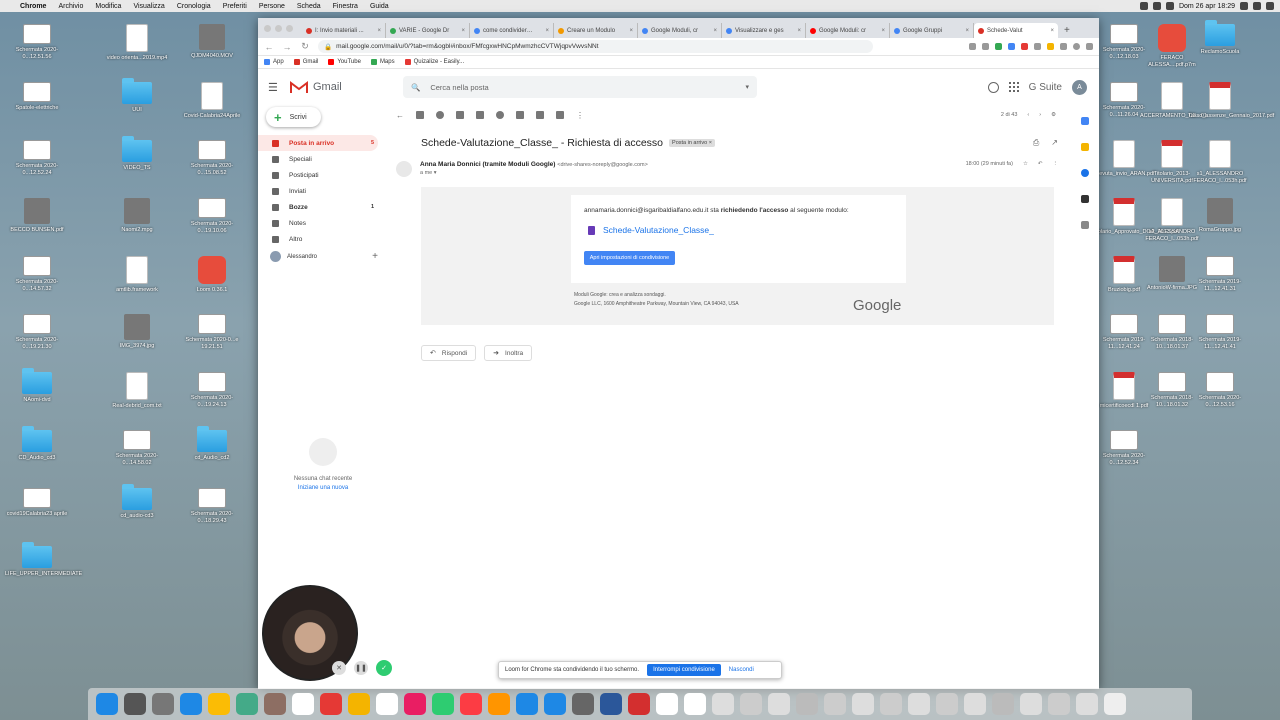 The image size is (1280, 720). I want to click on nav-item: Inviati, so click(318, 191).